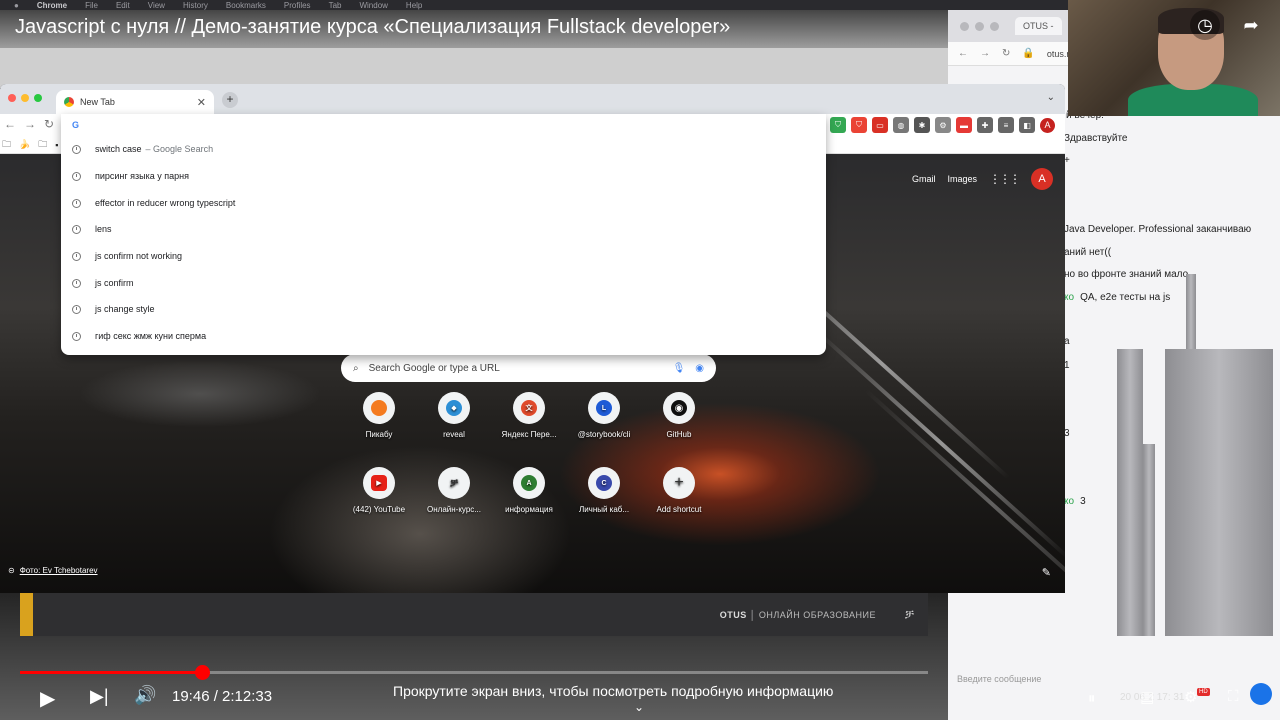 The image size is (1280, 720). Describe the element at coordinates (145, 695) in the screenshot. I see `volume-icon: 🔊` at that location.